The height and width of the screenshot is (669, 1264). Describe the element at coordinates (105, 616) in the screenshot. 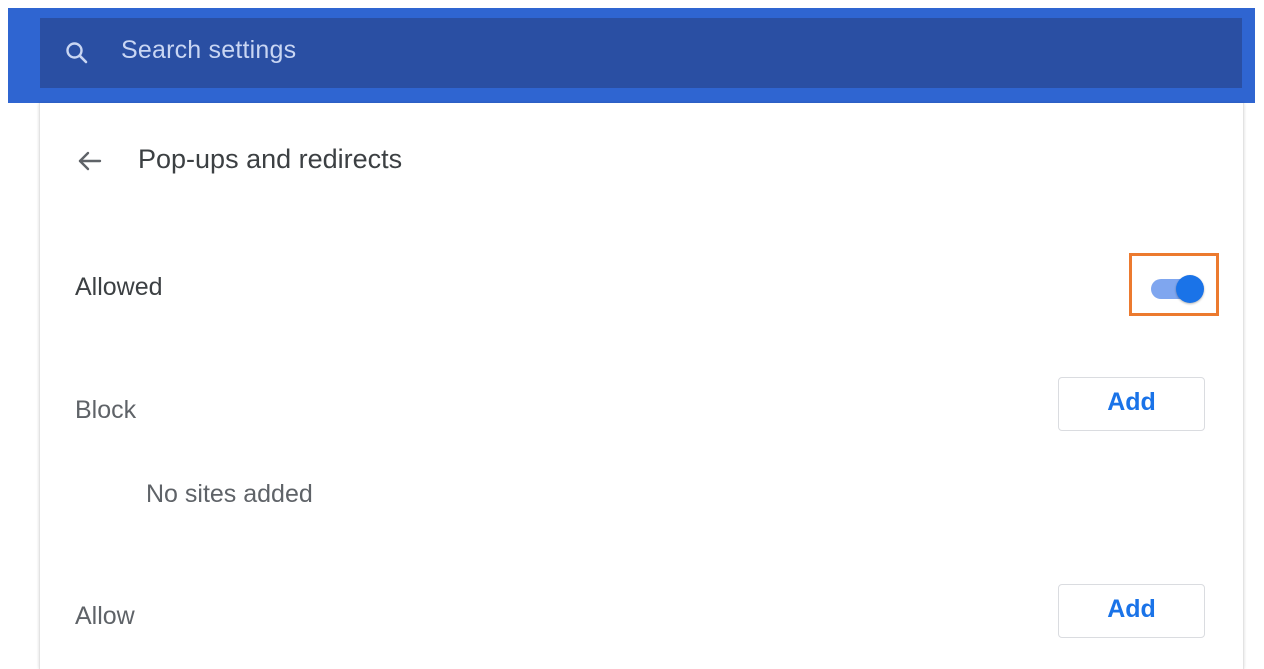

I see `allow-section-title: Allow` at that location.